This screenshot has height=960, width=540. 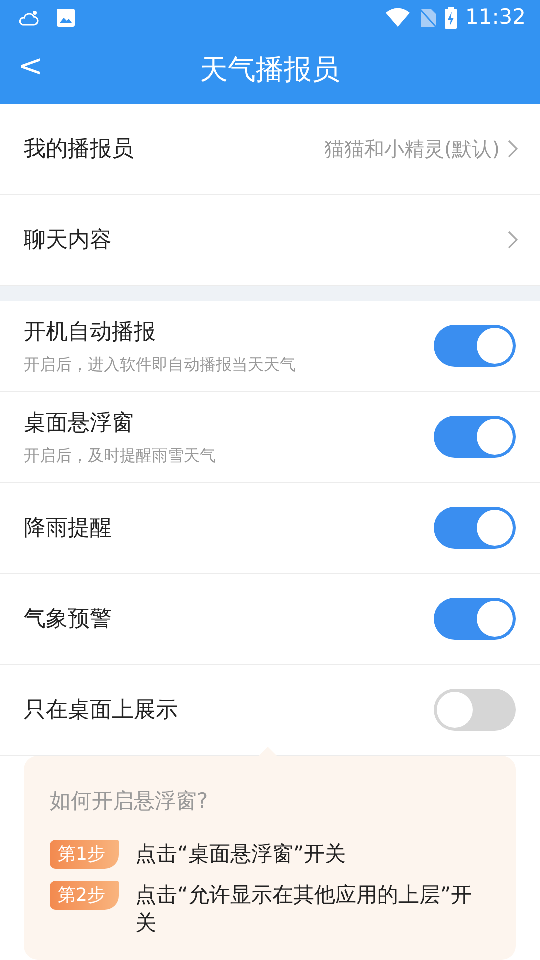 What do you see at coordinates (66, 18) in the screenshot?
I see `image-icon` at bounding box center [66, 18].